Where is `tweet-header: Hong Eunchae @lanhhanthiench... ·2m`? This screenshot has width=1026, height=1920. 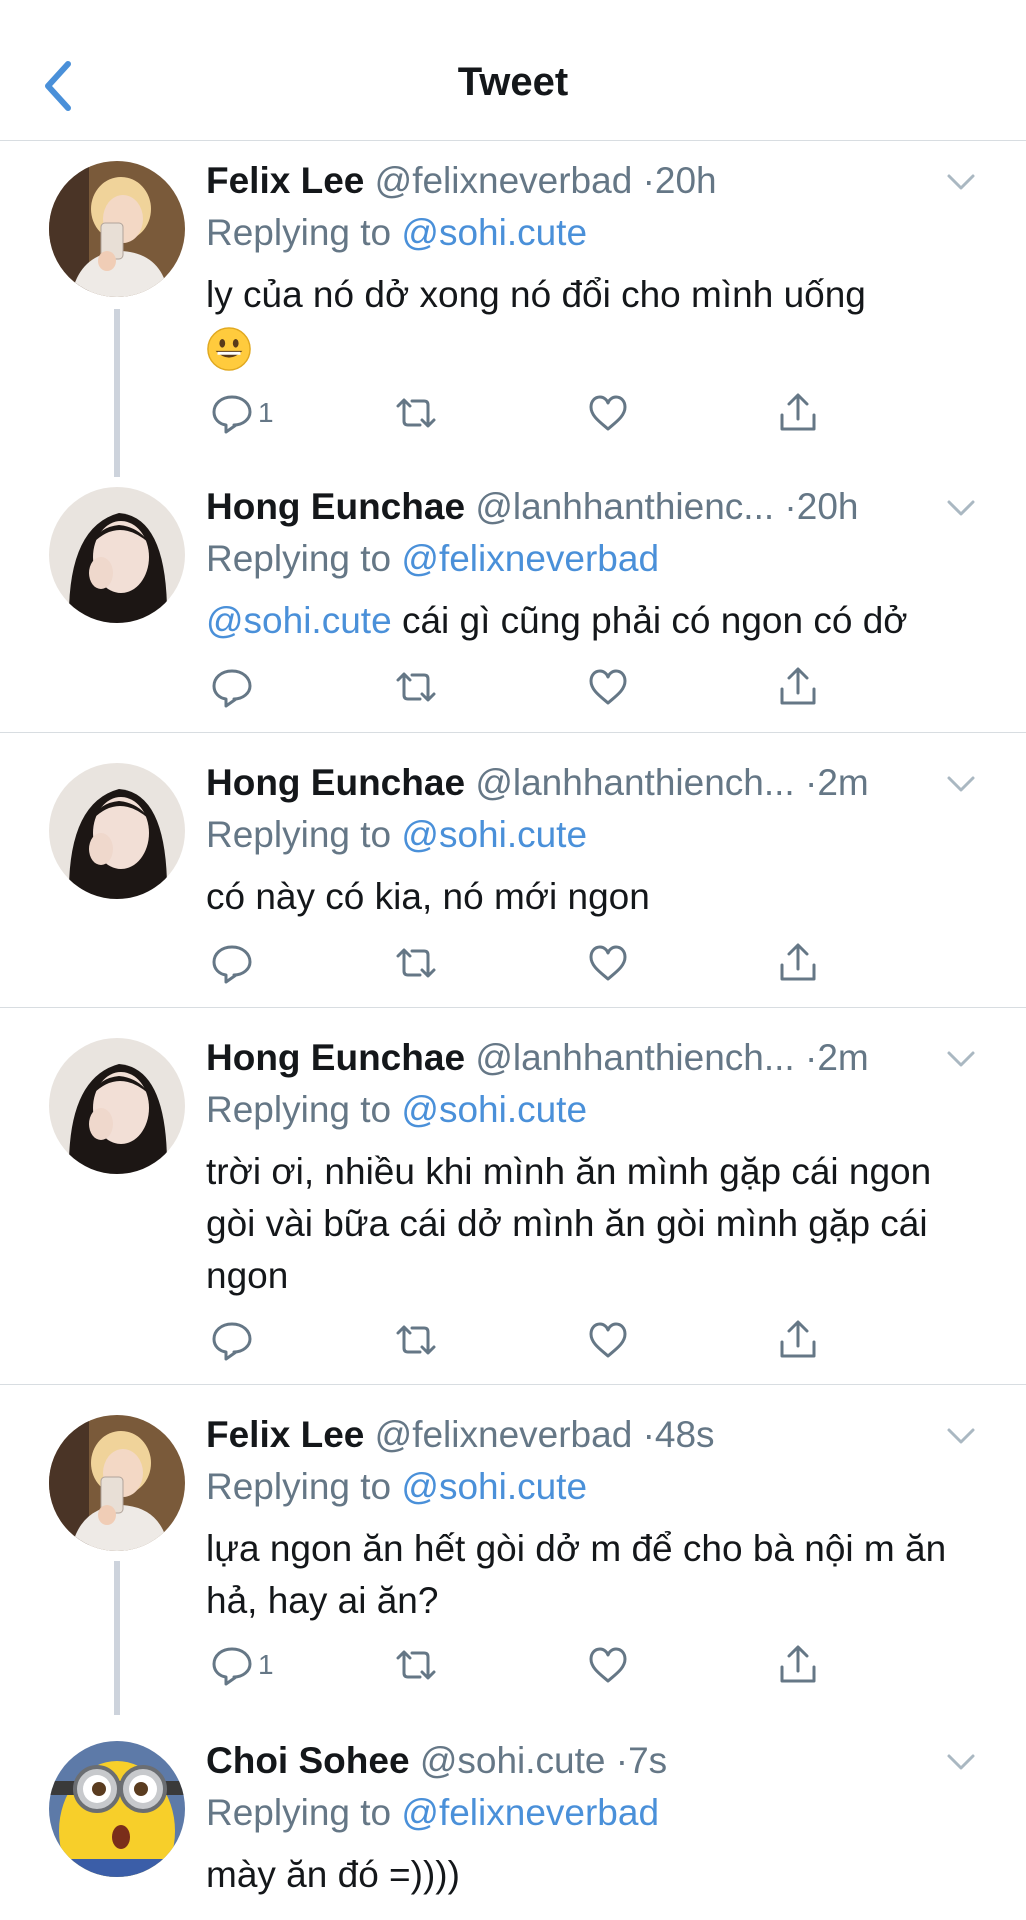
tweet-header: Hong Eunchae @lanhhanthiench... ·2m is located at coordinates (576, 783).